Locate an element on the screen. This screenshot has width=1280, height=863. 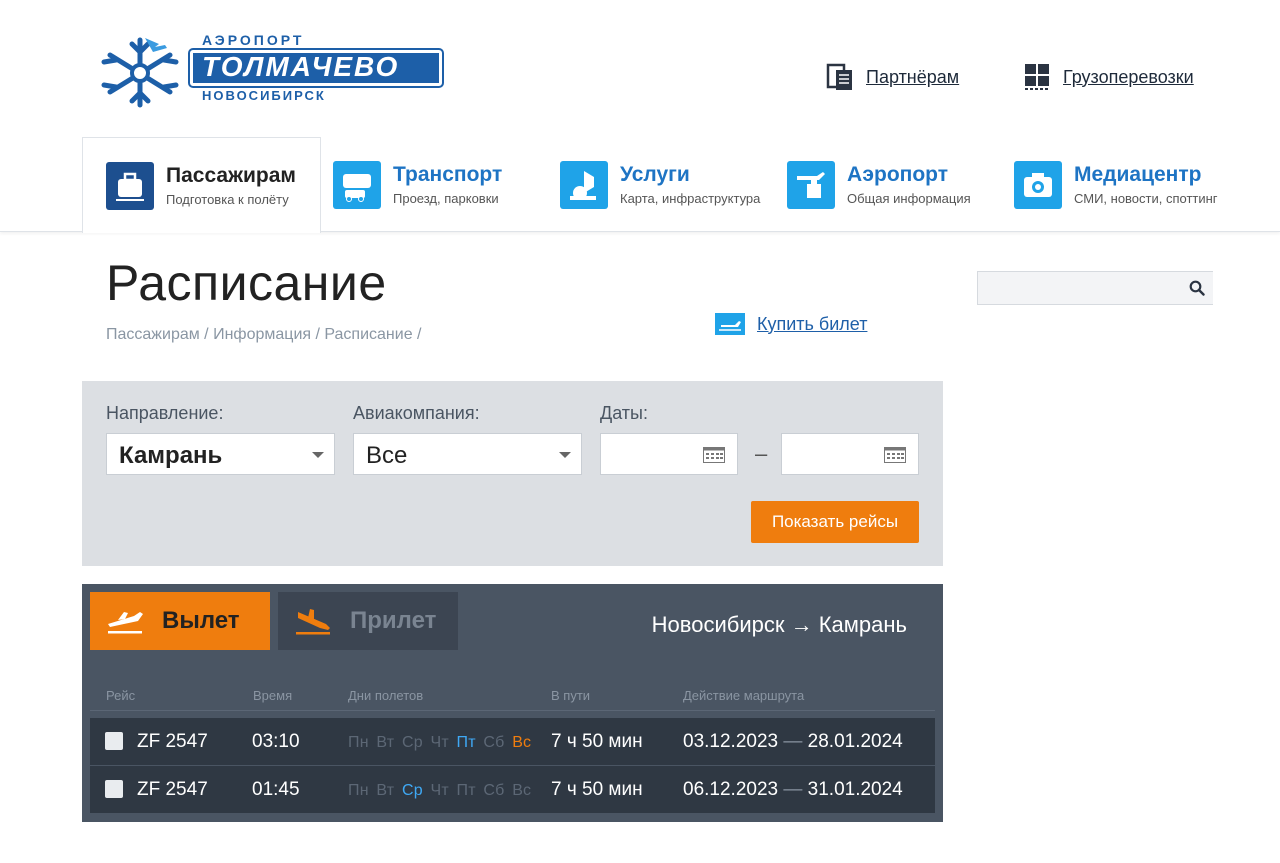
nav-item-media: Медиацентр СМИ, новости, споттинг is located at coordinates (1116, 184).